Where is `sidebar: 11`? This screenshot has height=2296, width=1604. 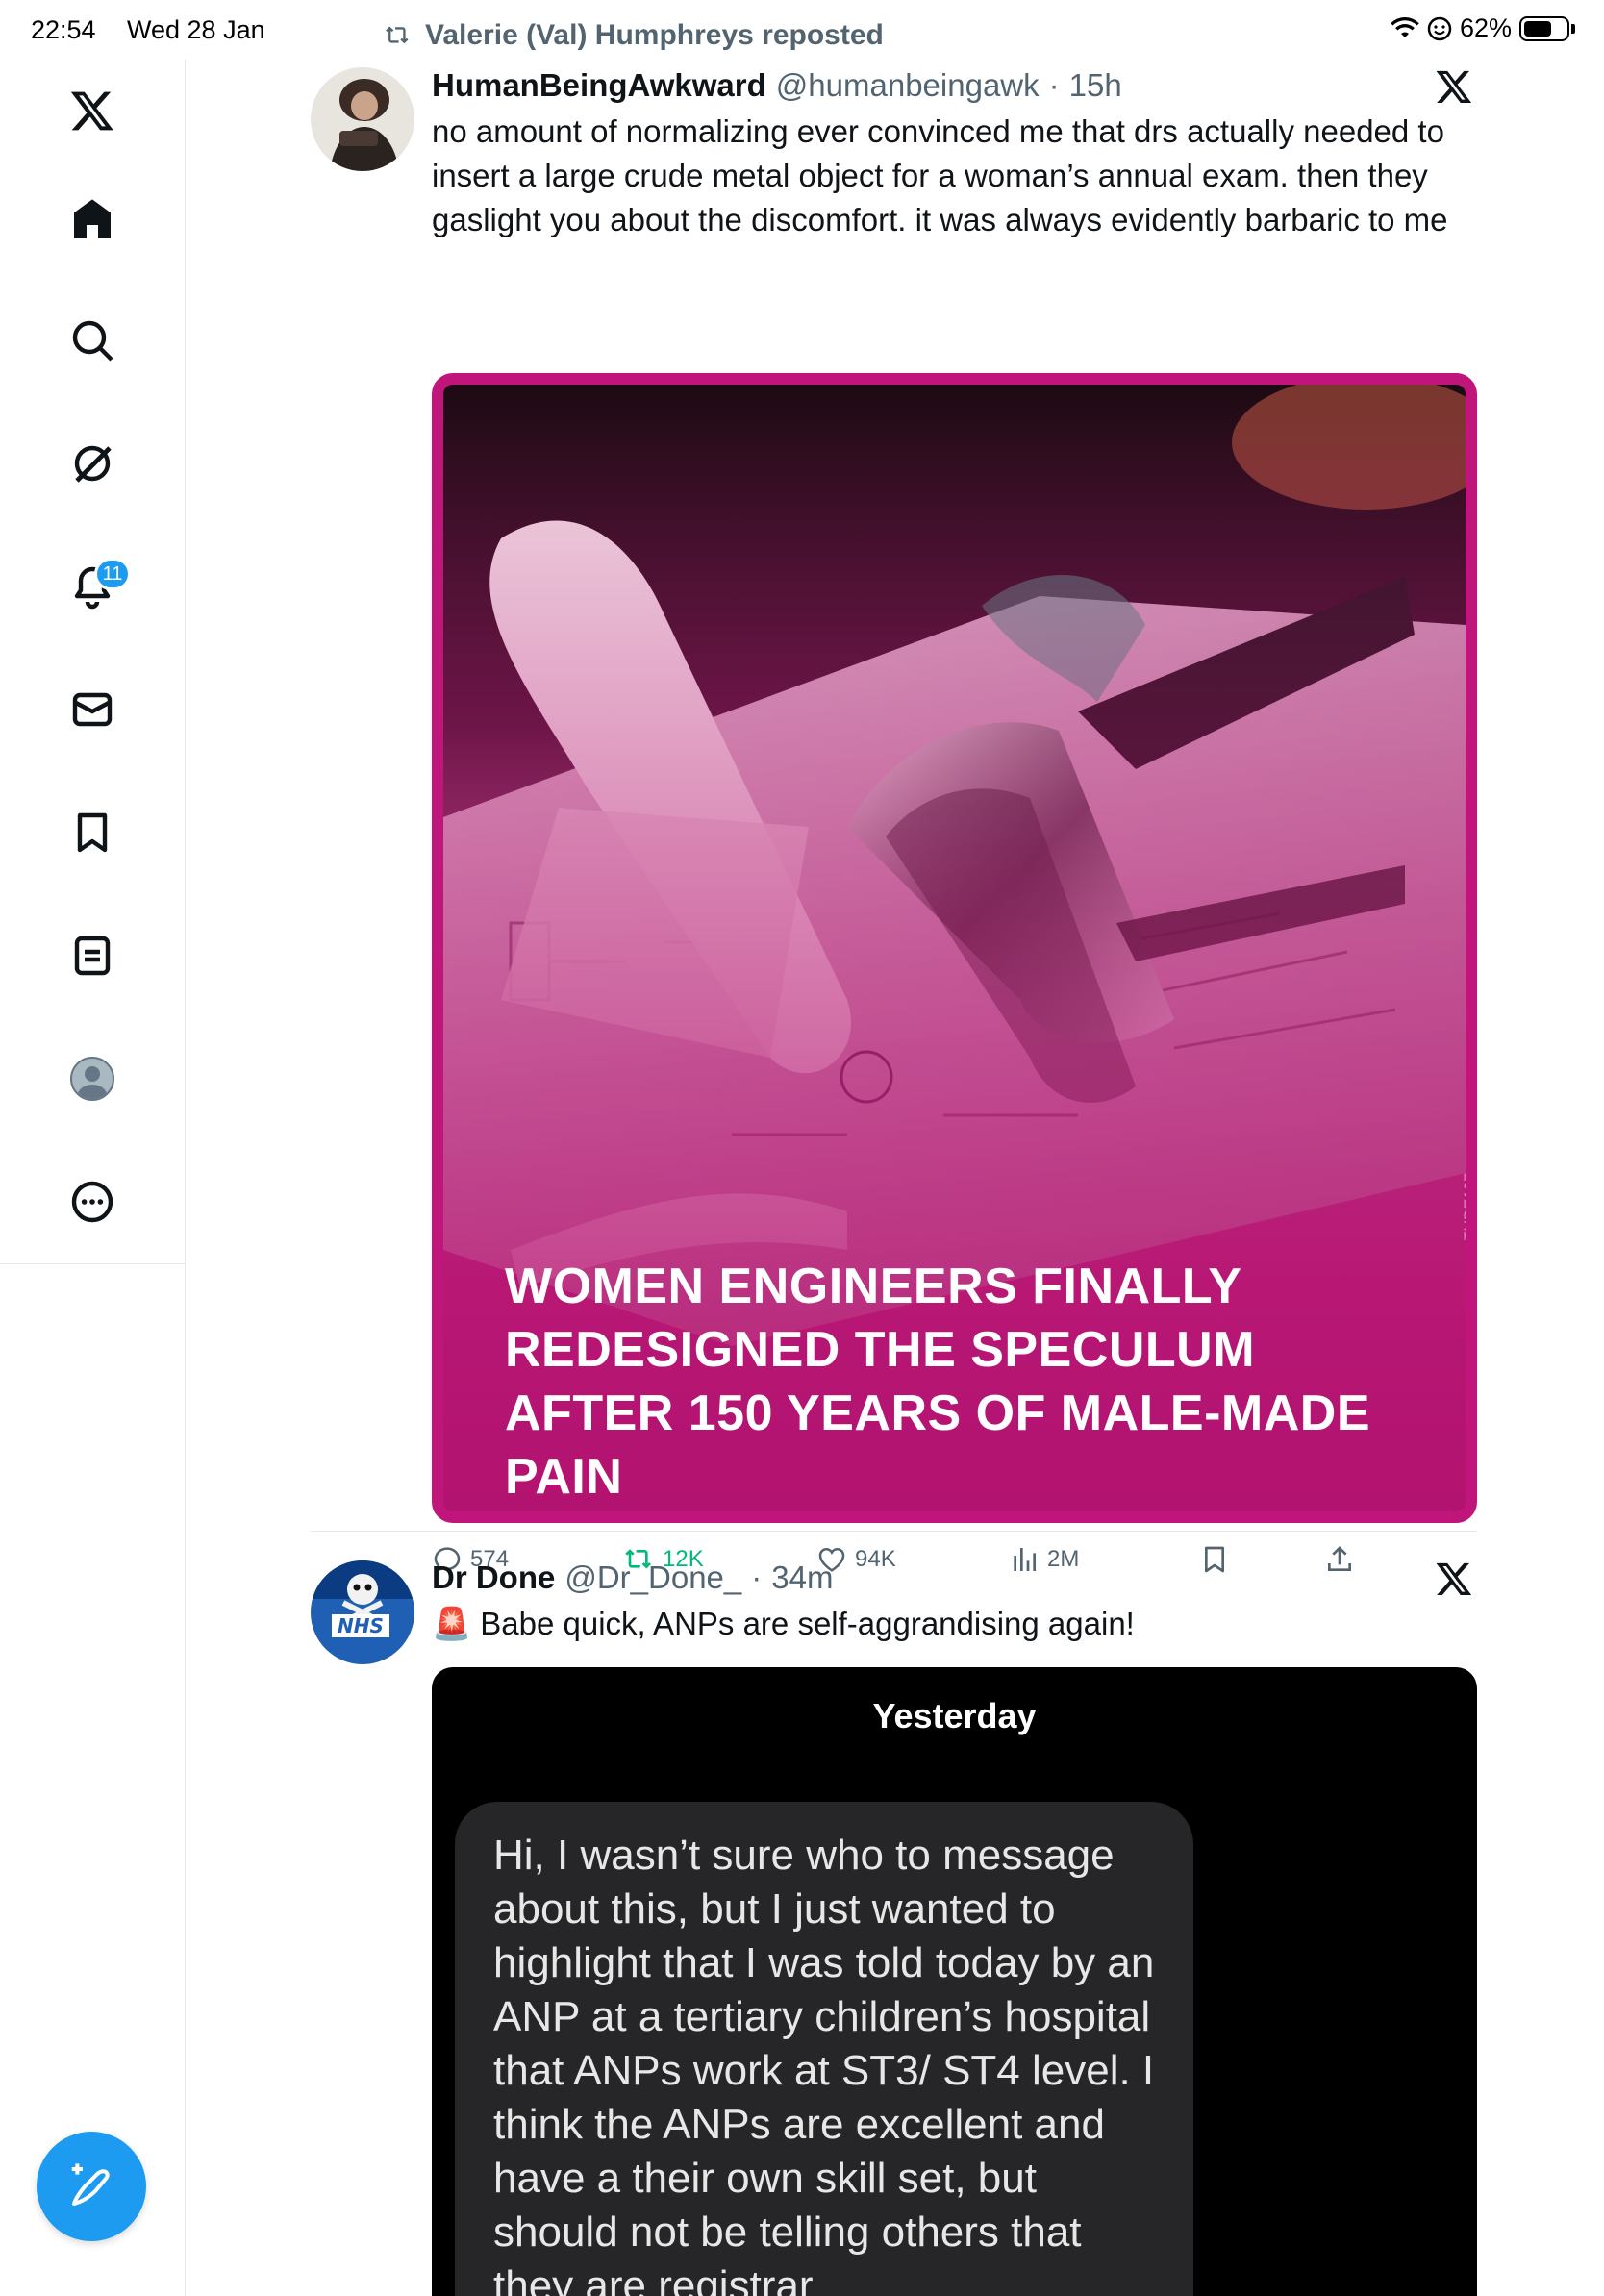 sidebar: 11 is located at coordinates (93, 1178).